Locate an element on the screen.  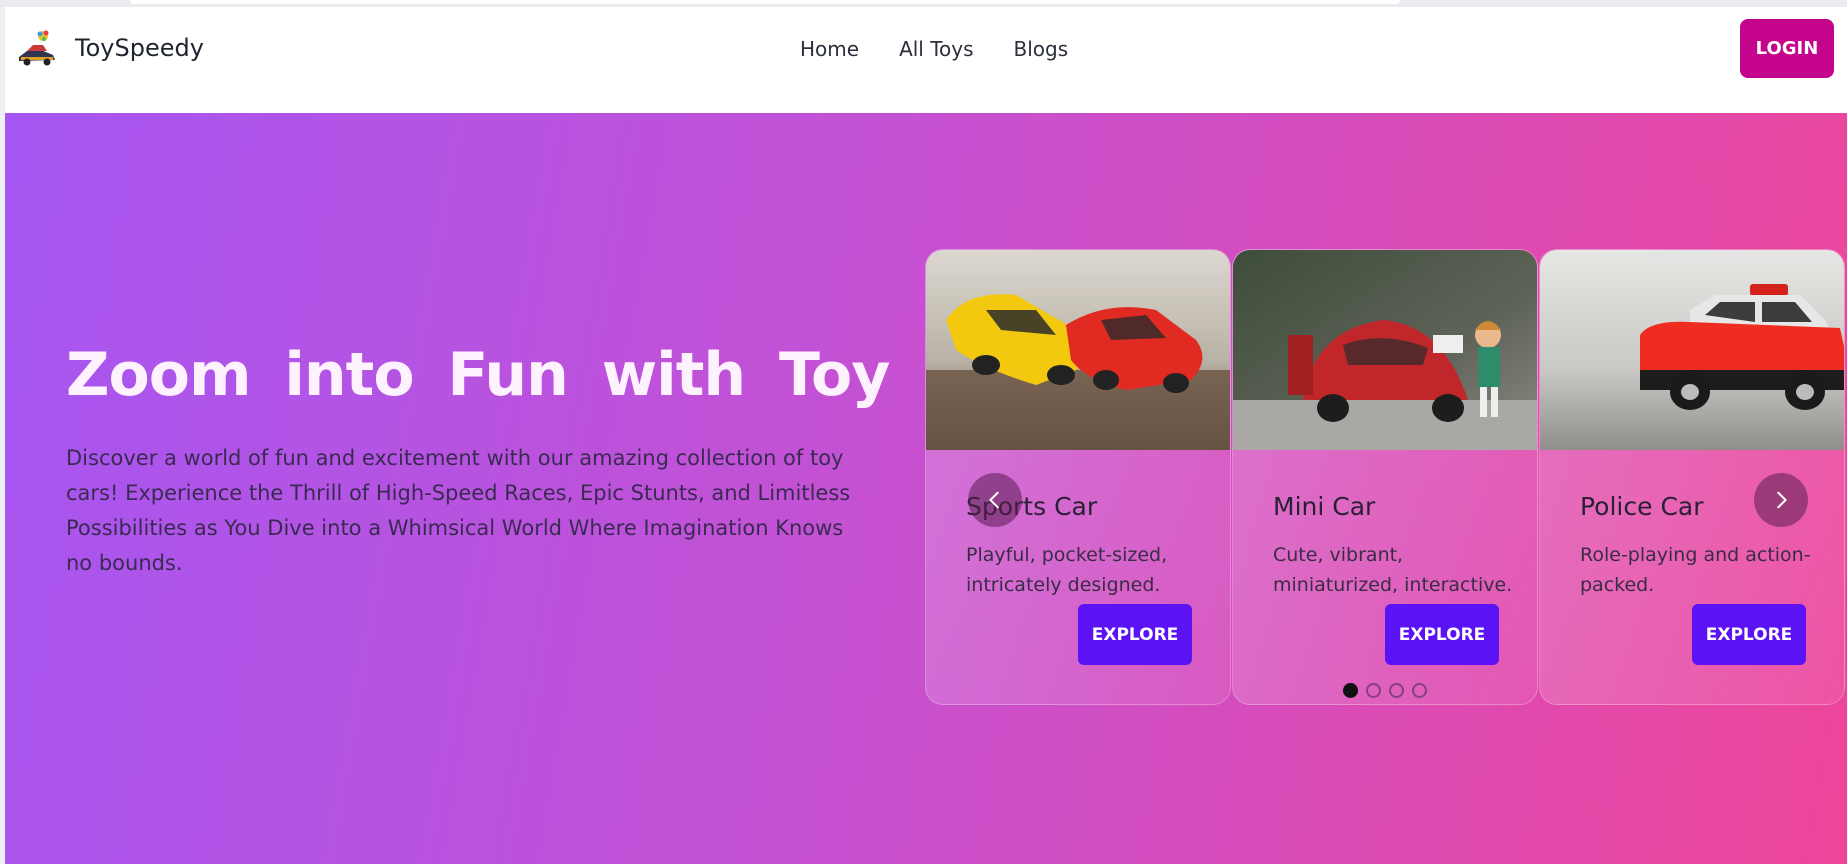
brand-name: ToySpeedy is located at coordinates (139, 48).